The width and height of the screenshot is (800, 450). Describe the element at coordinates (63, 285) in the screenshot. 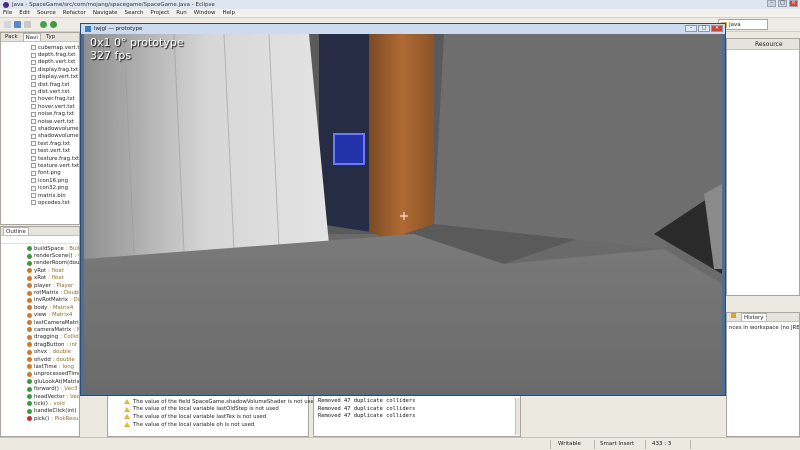

I see `outline-member-type: : Player` at that location.